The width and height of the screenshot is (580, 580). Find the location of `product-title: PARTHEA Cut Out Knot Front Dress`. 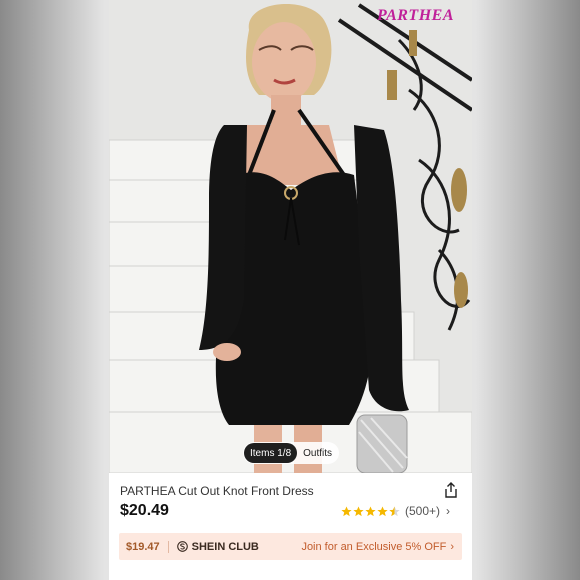

product-title: PARTHEA Cut Out Knot Front Dress is located at coordinates (217, 491).